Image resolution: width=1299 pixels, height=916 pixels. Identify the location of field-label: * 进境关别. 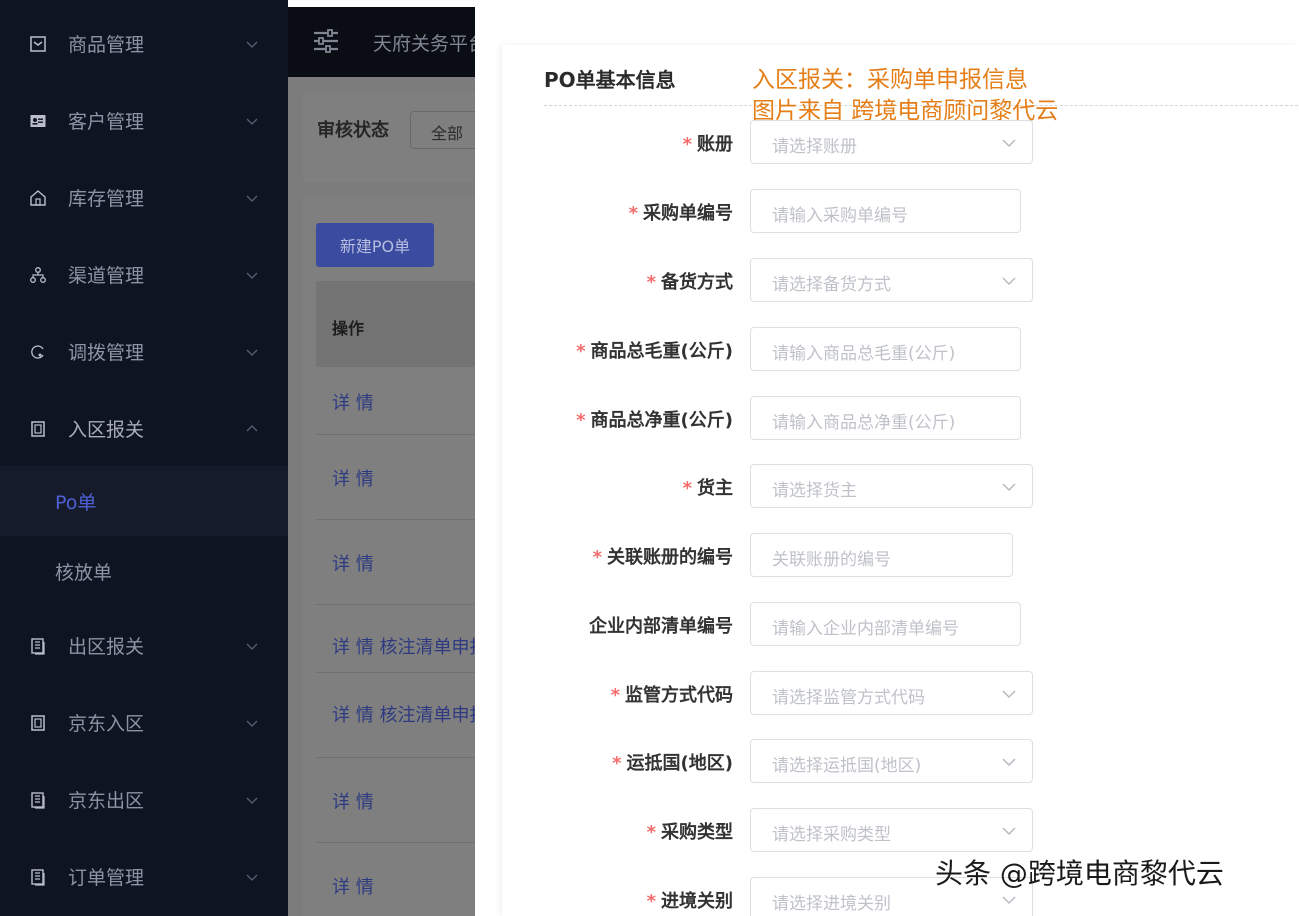
(689, 901).